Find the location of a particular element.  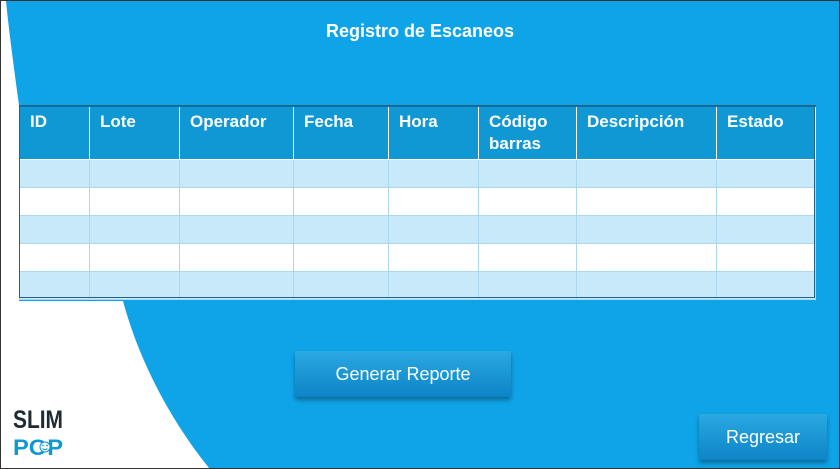

page-title: Registro de Escaneos is located at coordinates (420, 31).